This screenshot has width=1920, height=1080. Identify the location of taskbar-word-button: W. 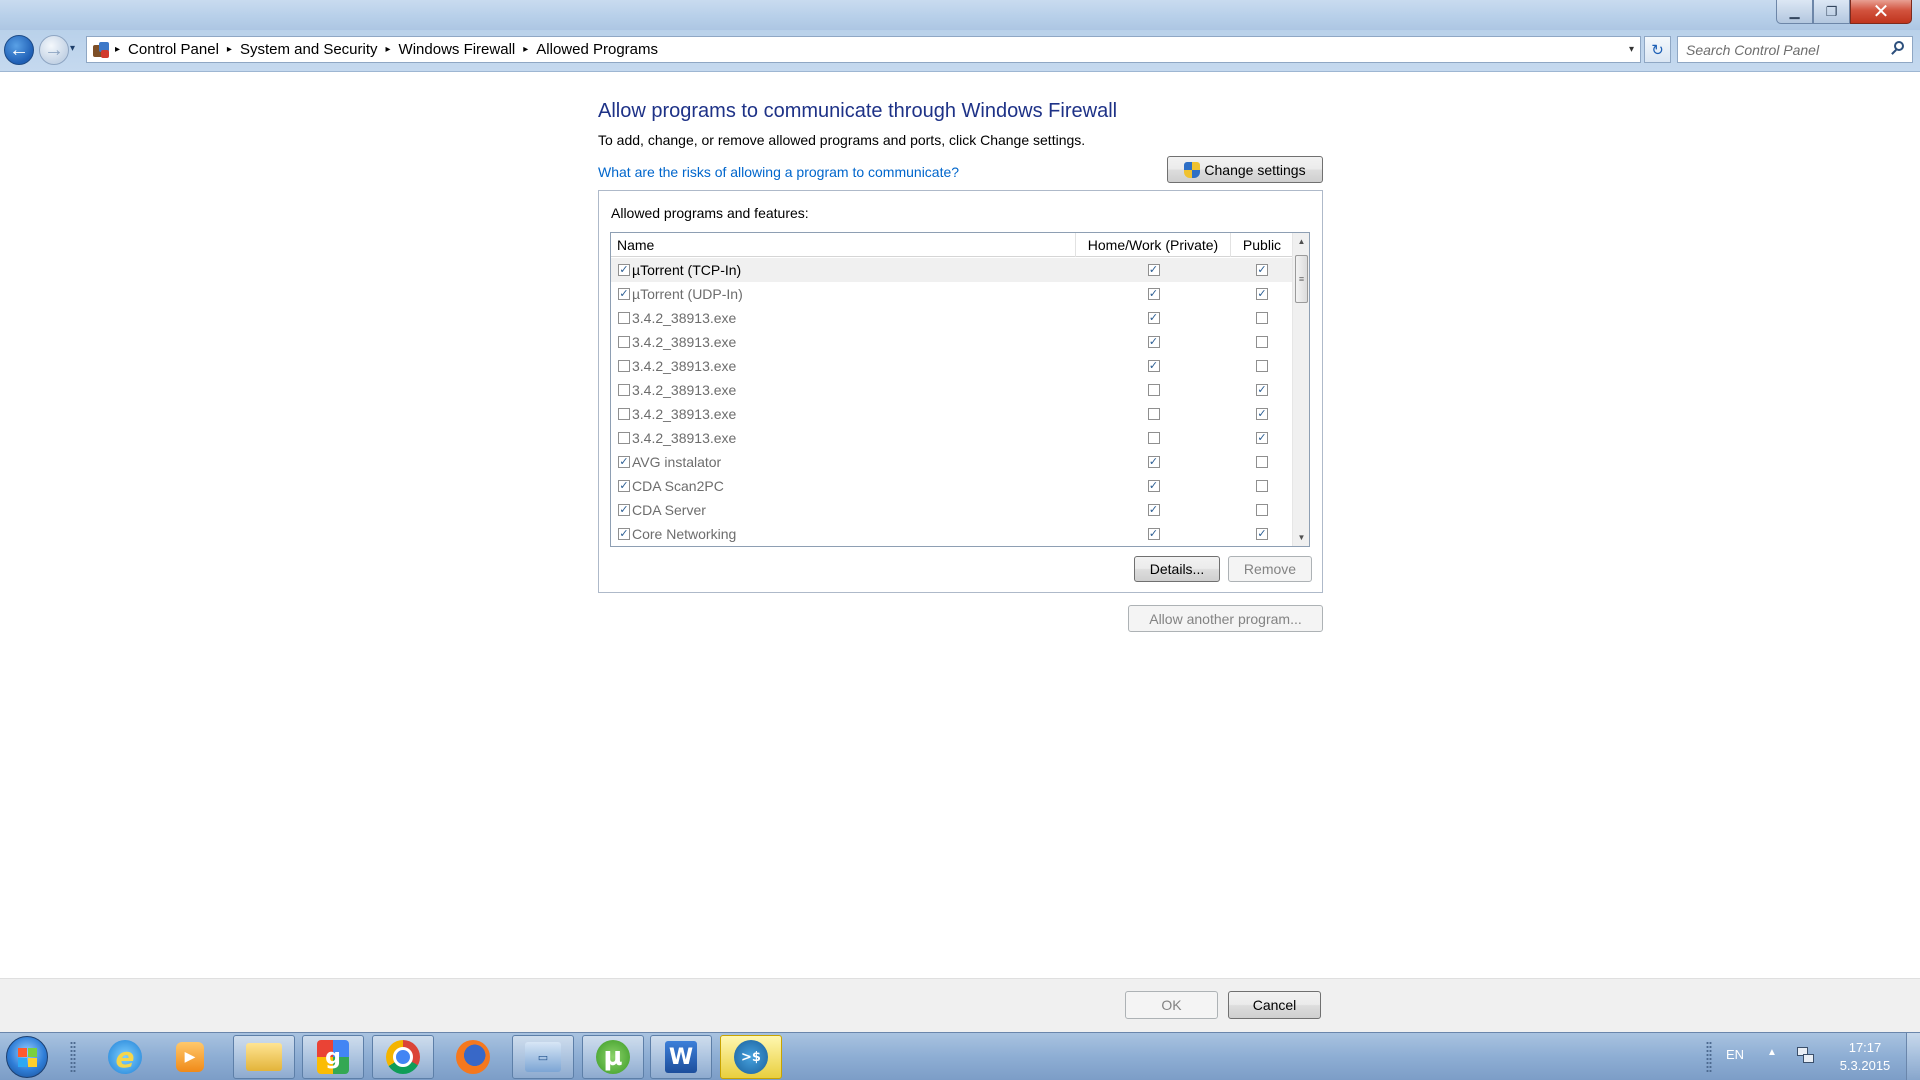
(681, 1057).